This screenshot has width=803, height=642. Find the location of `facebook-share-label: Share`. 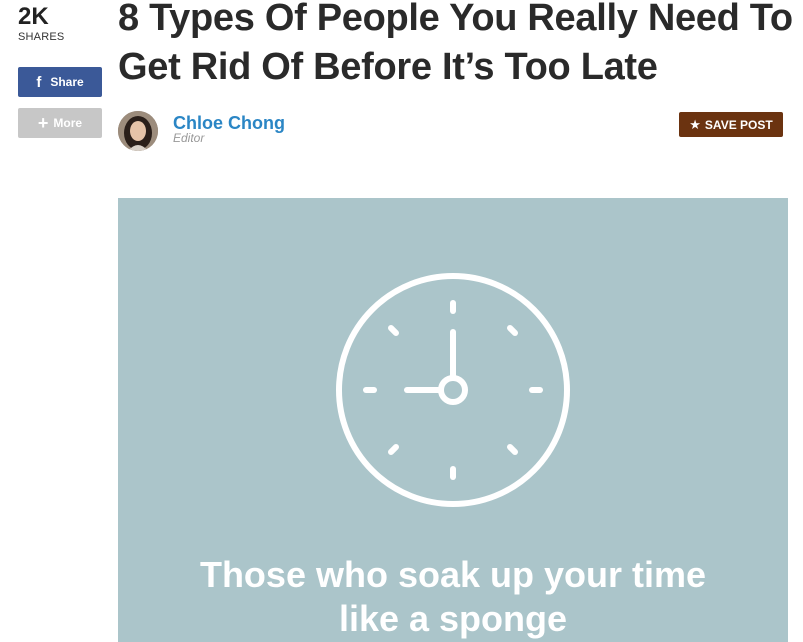

facebook-share-label: Share is located at coordinates (67, 82).